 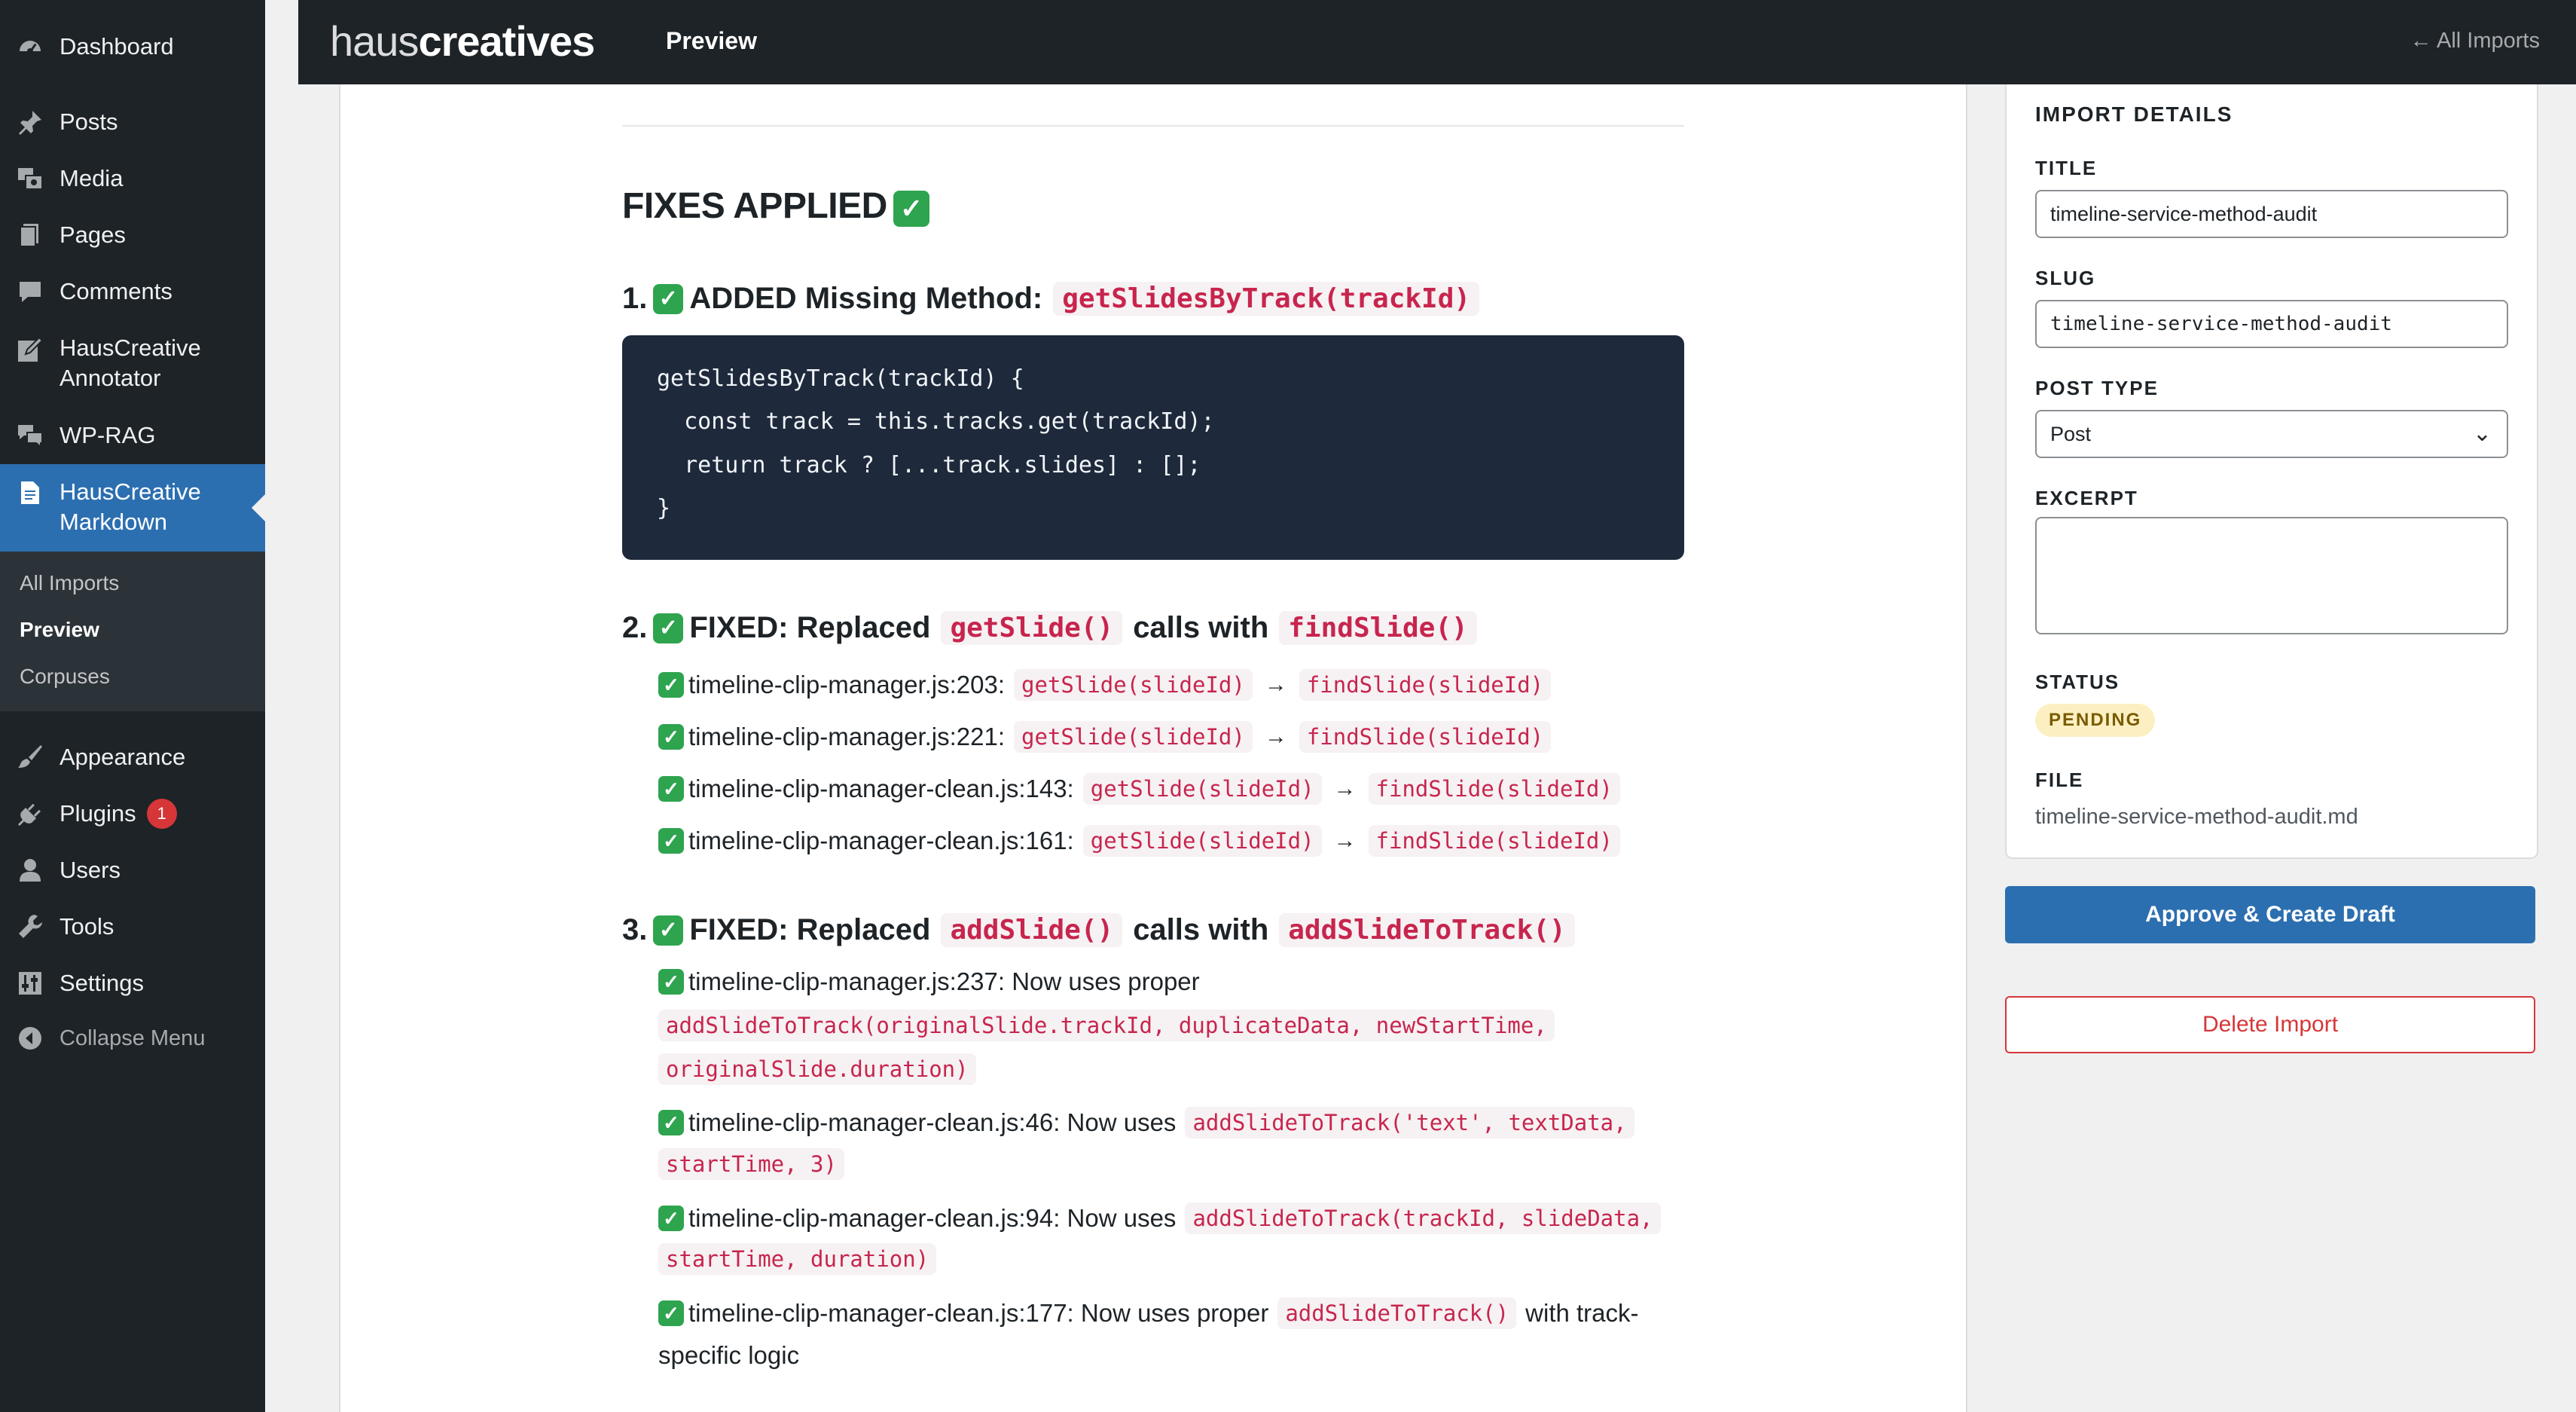 What do you see at coordinates (133, 927) in the screenshot?
I see `sidebar-item-tools: Tools` at bounding box center [133, 927].